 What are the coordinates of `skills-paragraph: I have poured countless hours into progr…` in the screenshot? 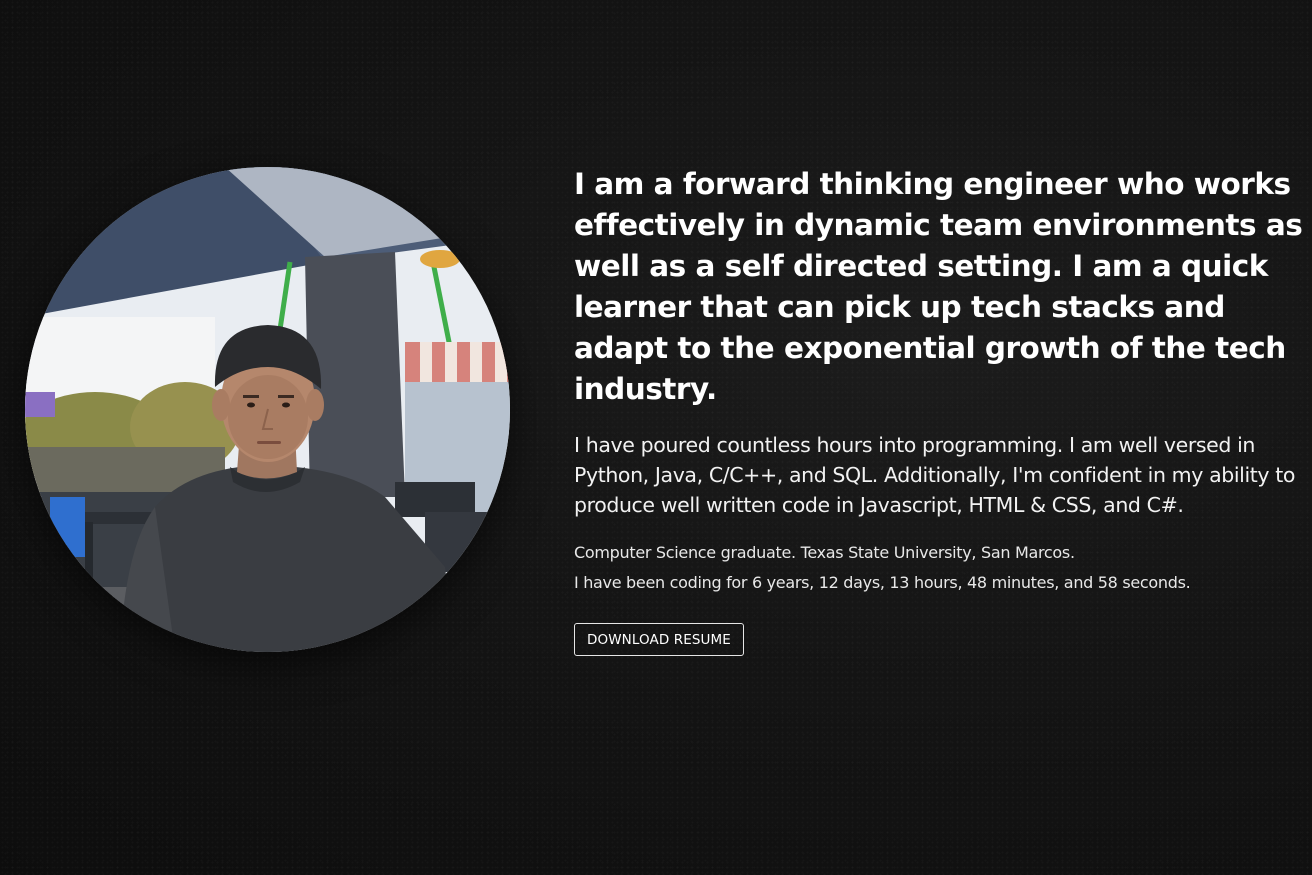 It's located at (935, 475).